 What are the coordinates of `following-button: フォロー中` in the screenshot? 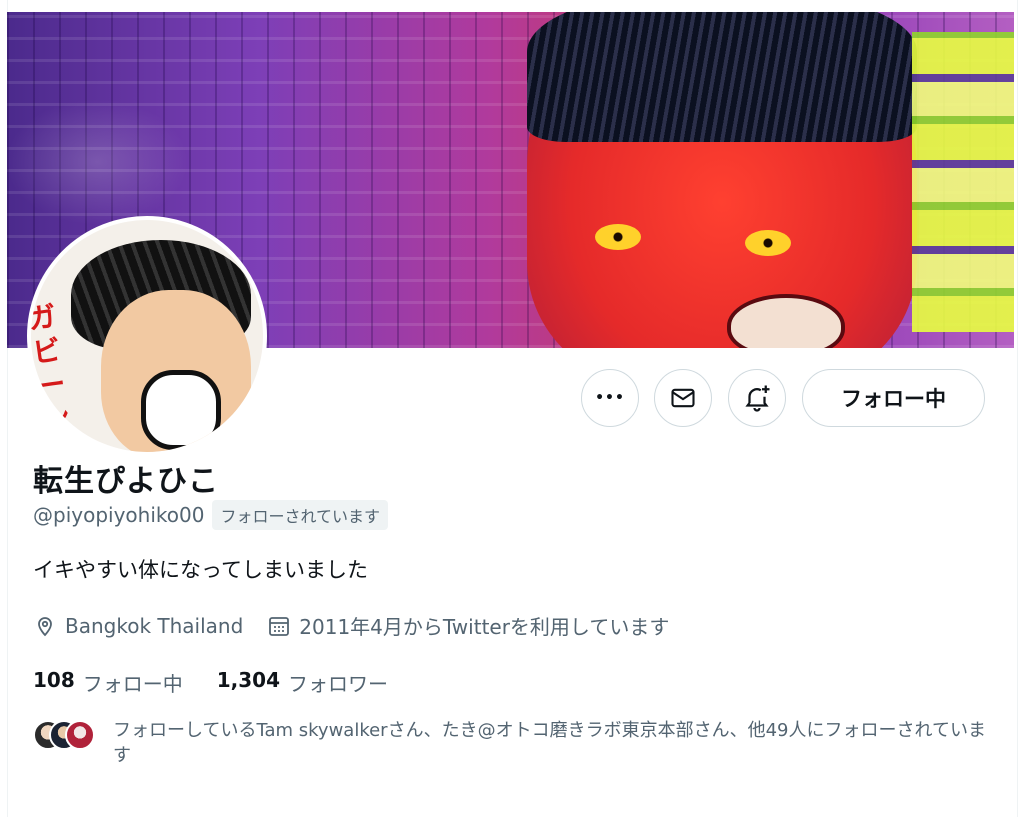 It's located at (893, 398).